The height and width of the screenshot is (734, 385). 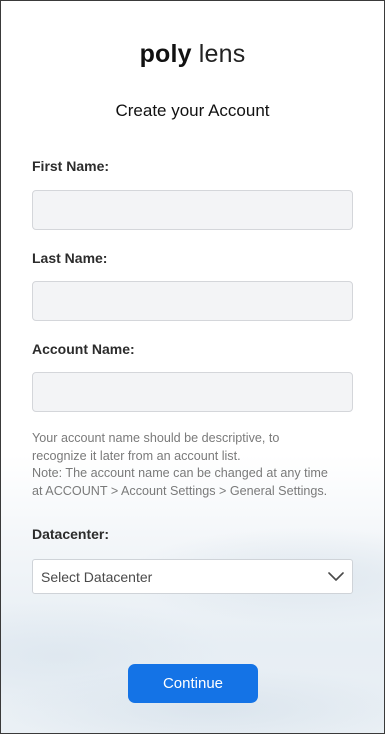 I want to click on page-title: Create your Account, so click(x=192, y=110).